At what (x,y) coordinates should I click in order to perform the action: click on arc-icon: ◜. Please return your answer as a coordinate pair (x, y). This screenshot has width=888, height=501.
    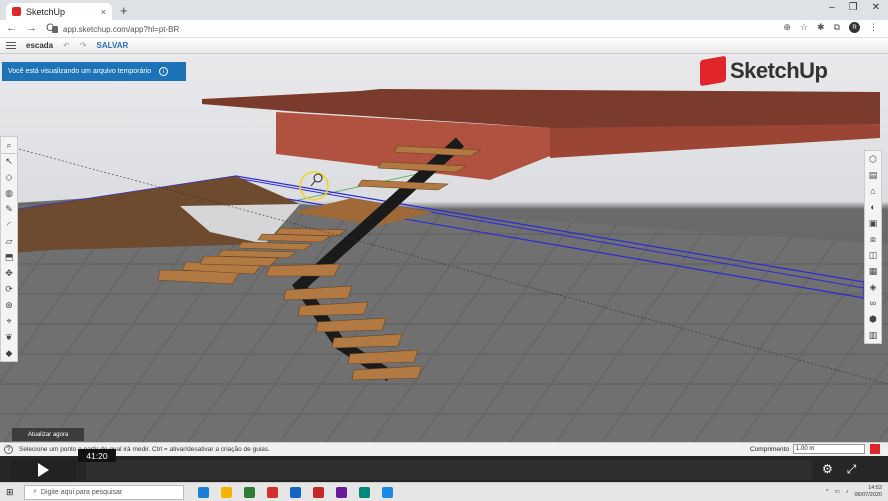
    Looking at the image, I should click on (9, 225).